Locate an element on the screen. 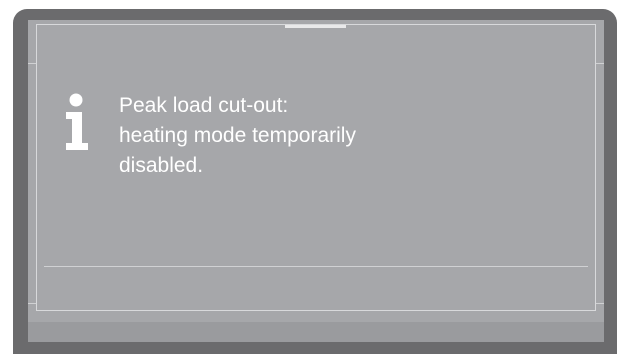 This screenshot has height=354, width=617. footer-divider is located at coordinates (316, 266).